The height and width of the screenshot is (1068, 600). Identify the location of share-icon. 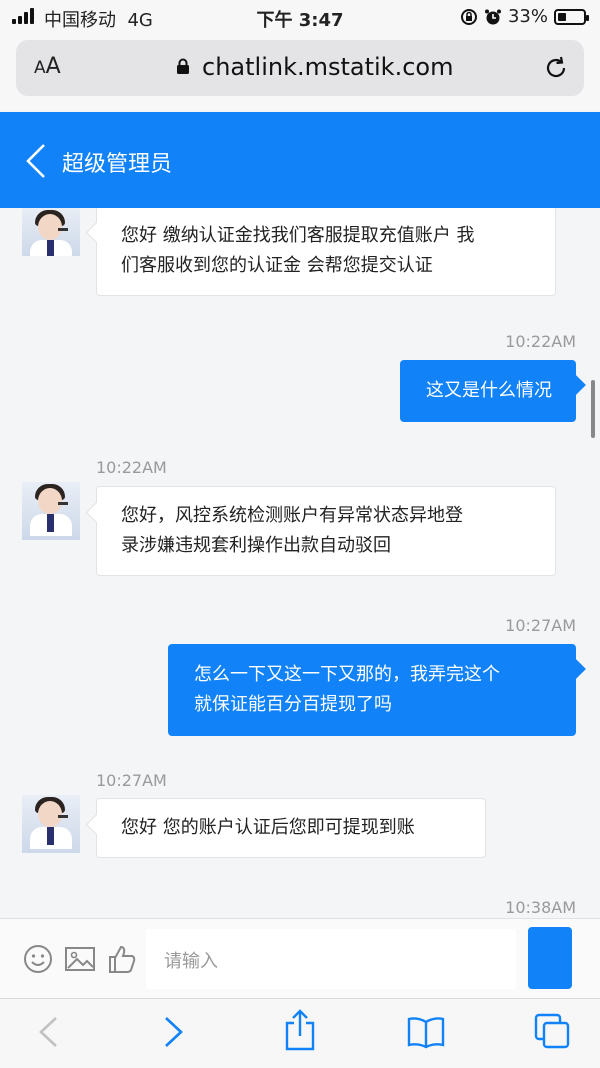
(300, 1030).